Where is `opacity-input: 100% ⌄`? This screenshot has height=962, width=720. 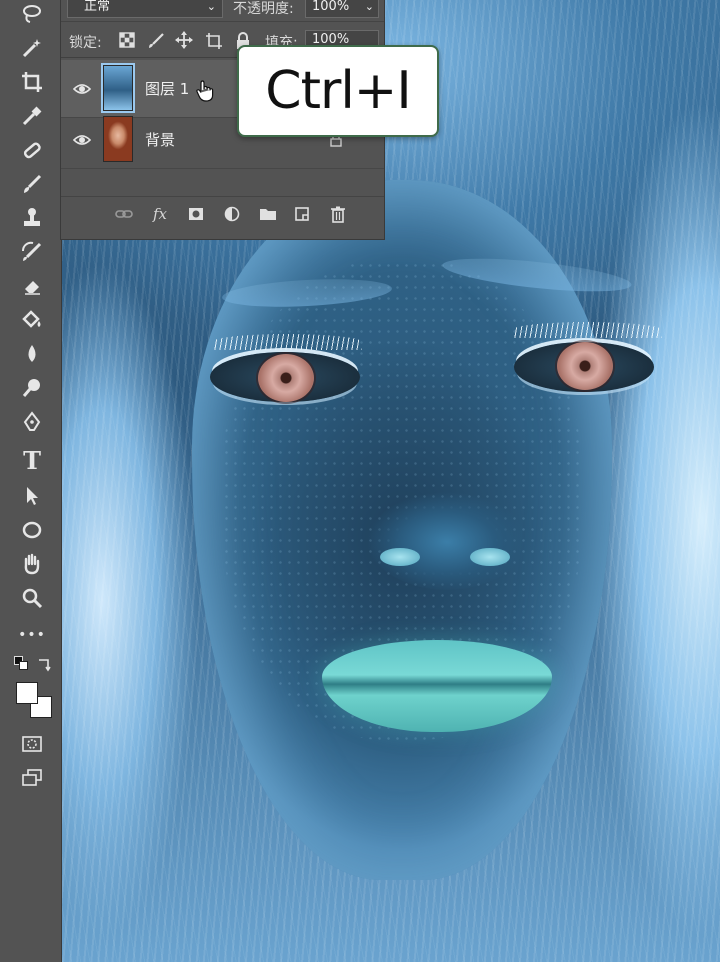 opacity-input: 100% ⌄ is located at coordinates (342, 9).